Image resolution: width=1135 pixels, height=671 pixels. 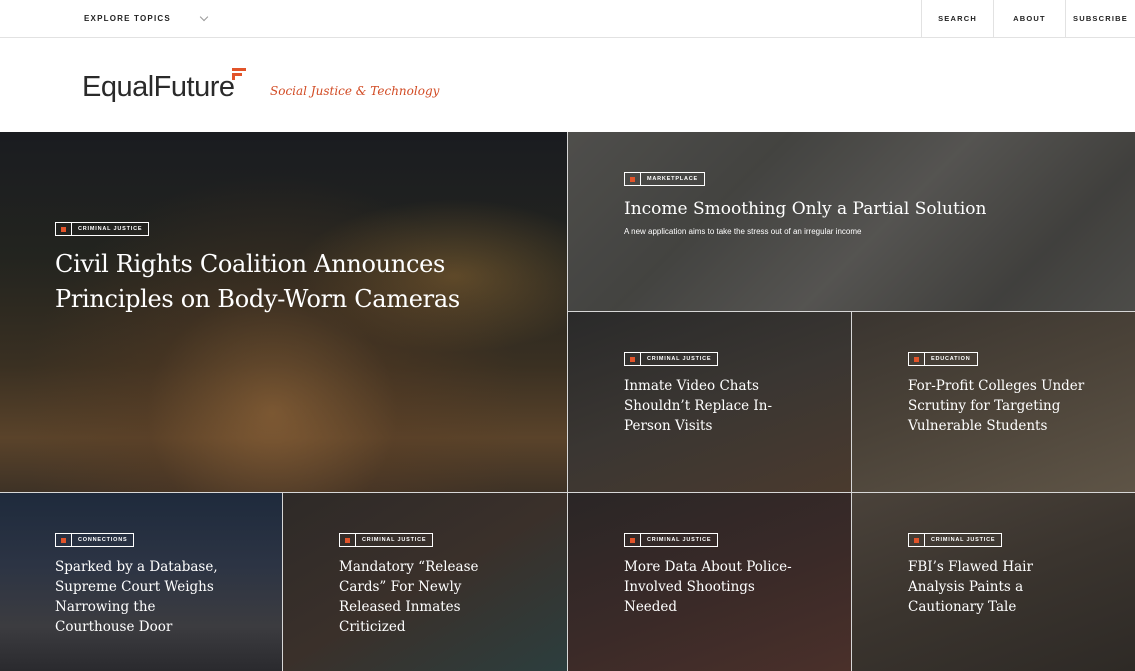 I want to click on nav-links: SEARCH ABOUT SUBSCRIBE, so click(x=1028, y=18).